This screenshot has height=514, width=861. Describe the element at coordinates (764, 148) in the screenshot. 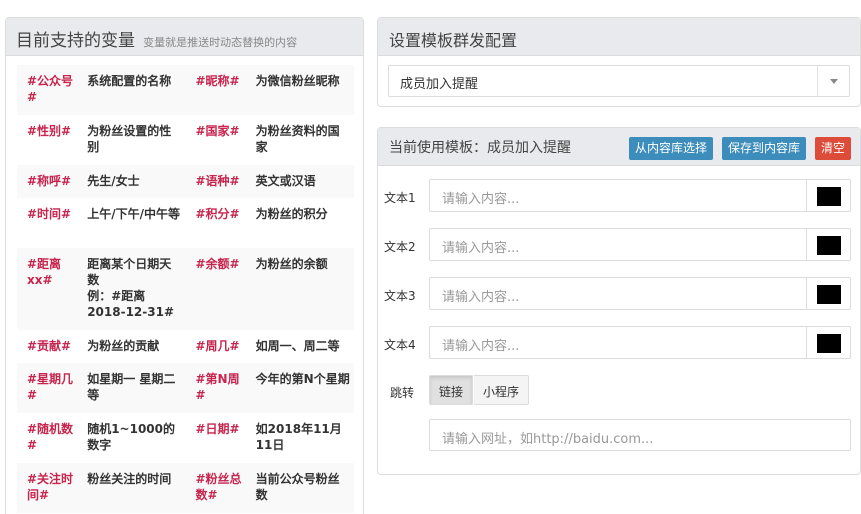

I see `save-to-library-button: 保存到内容库` at that location.